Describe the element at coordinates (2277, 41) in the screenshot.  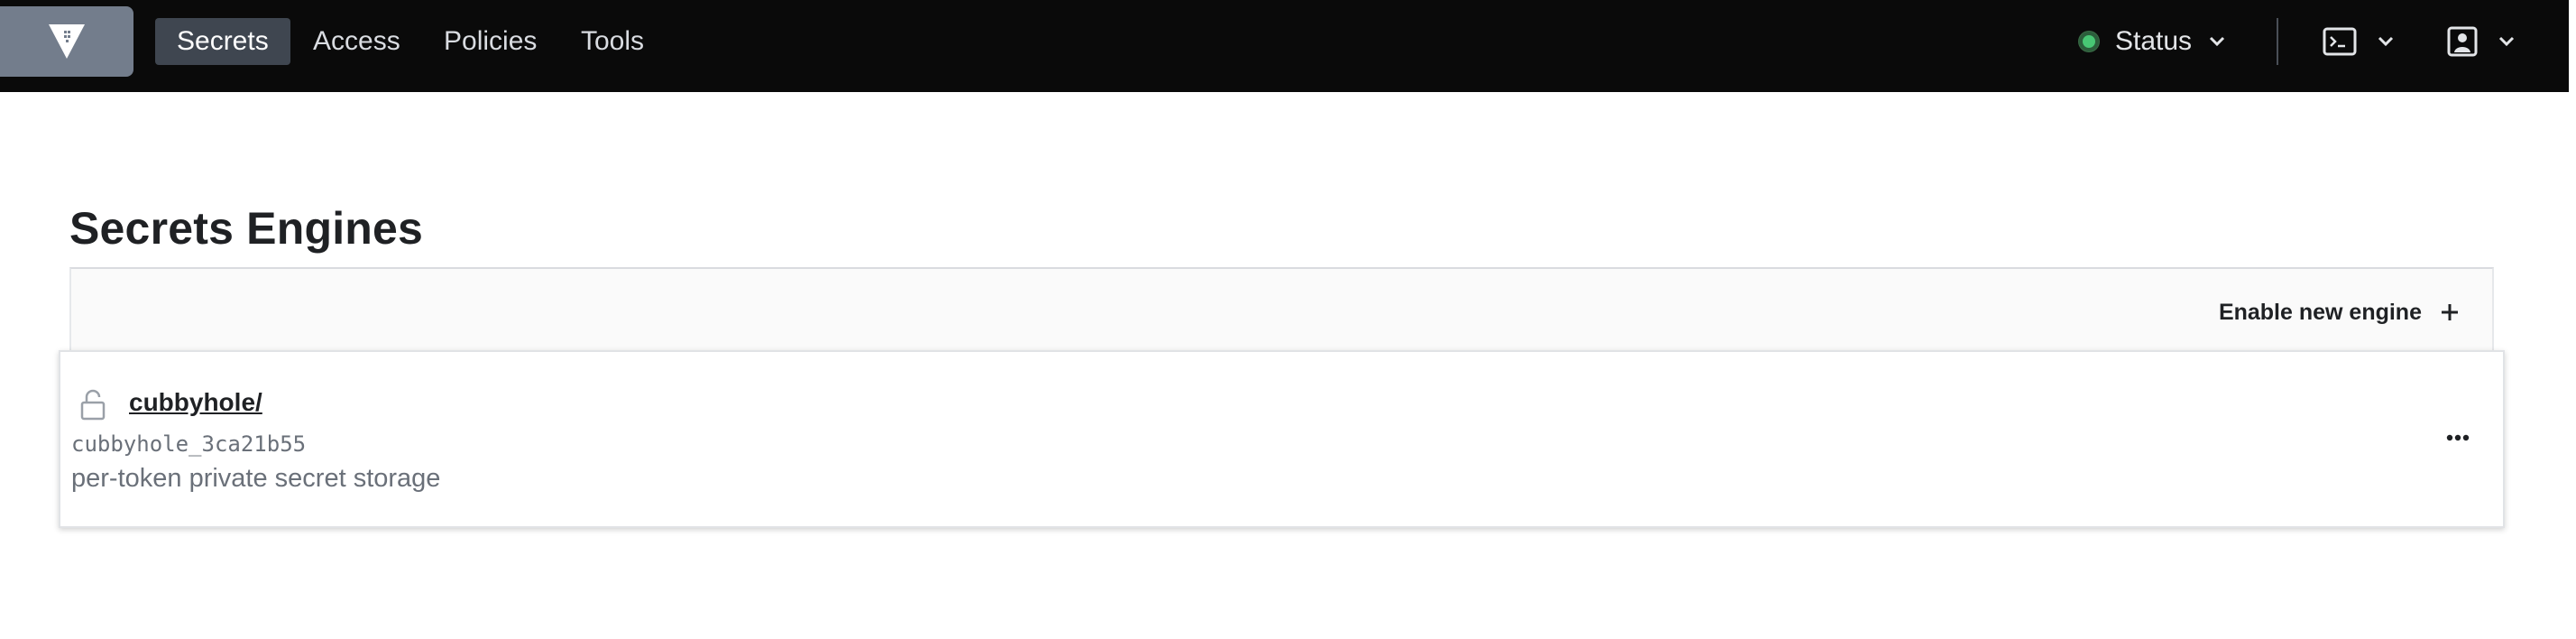
I see `nav-divider` at that location.